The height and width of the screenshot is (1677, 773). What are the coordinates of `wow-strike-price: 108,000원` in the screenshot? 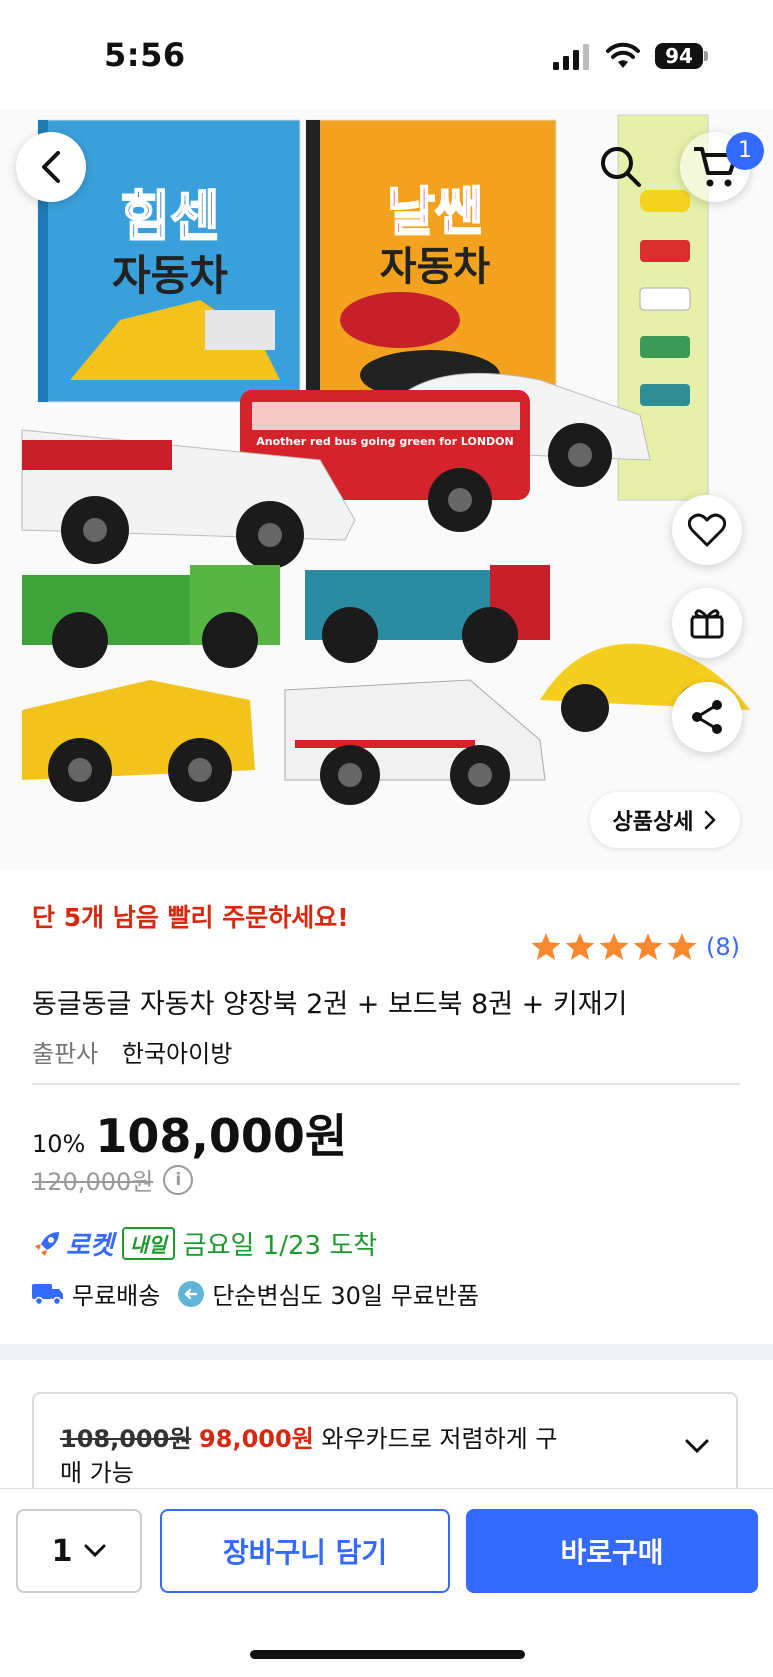 It's located at (126, 1439).